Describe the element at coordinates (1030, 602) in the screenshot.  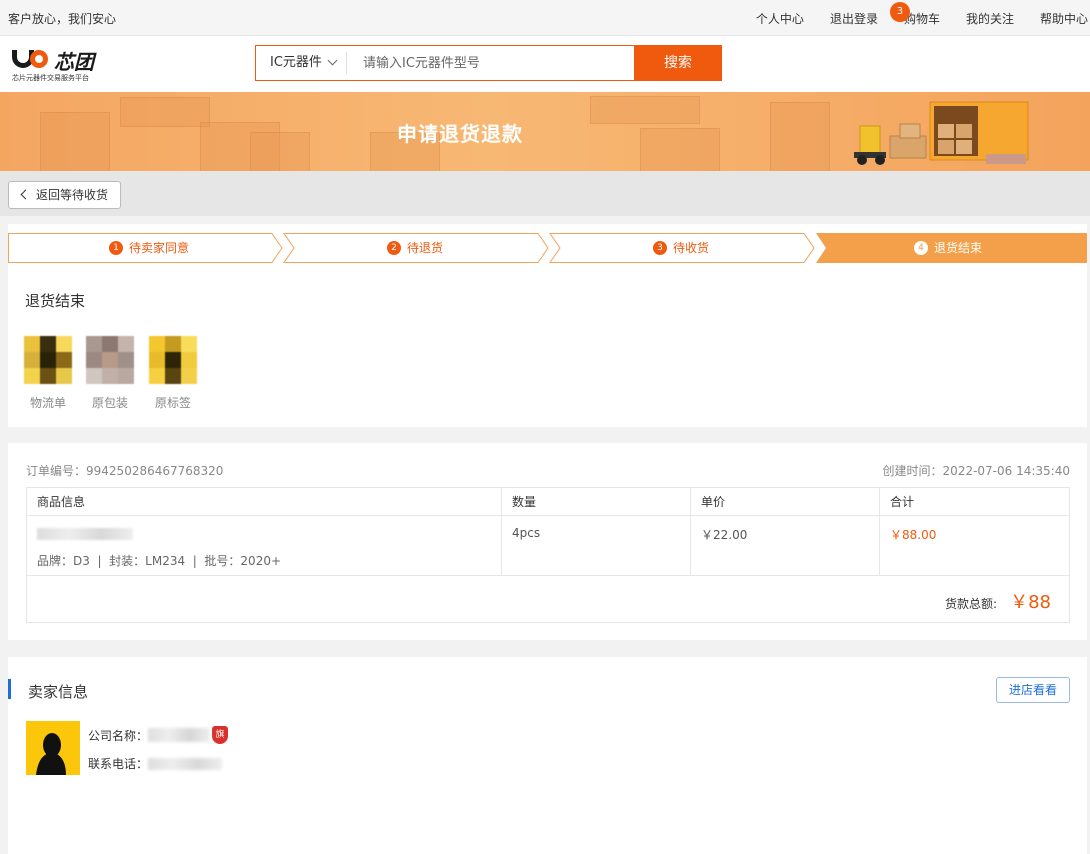
I see `total-amount: ￥88` at that location.